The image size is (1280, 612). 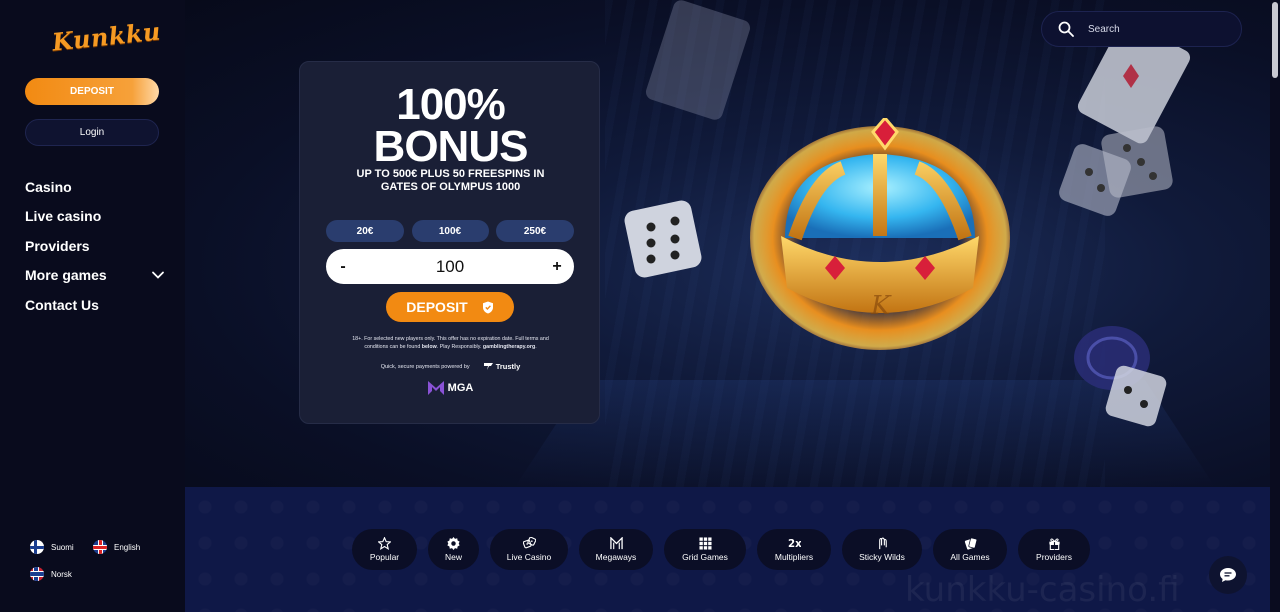 I want to click on trustly-logo: Trustly, so click(x=501, y=366).